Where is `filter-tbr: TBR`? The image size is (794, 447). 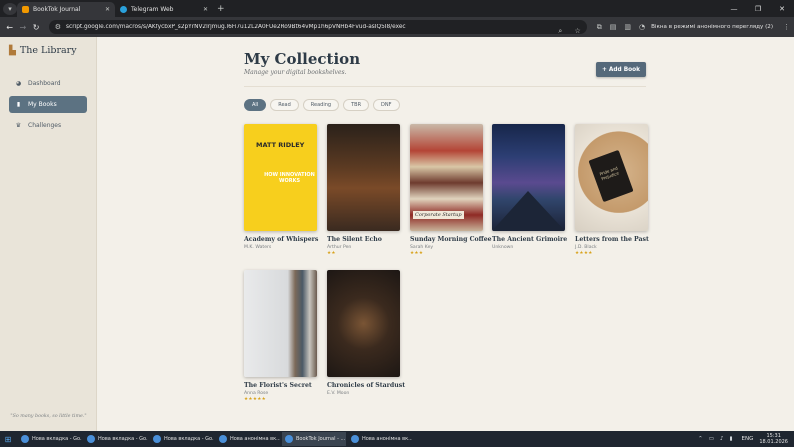 filter-tbr: TBR is located at coordinates (356, 105).